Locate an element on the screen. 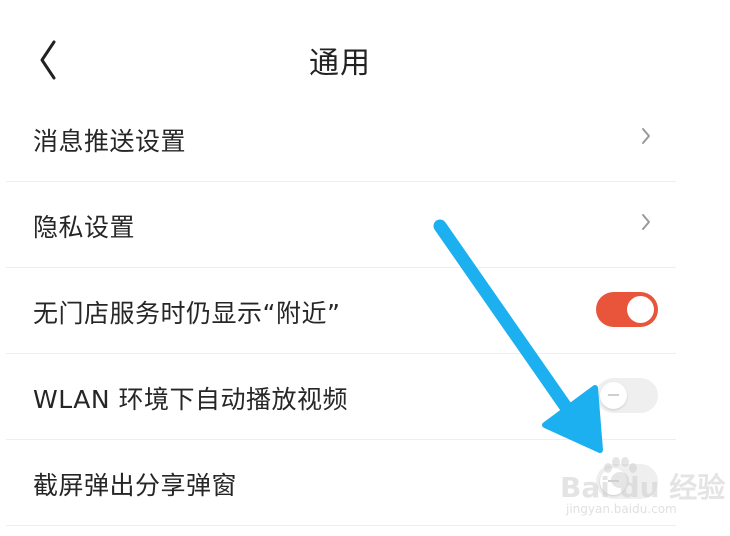  show-nearby-toggle is located at coordinates (627, 309).